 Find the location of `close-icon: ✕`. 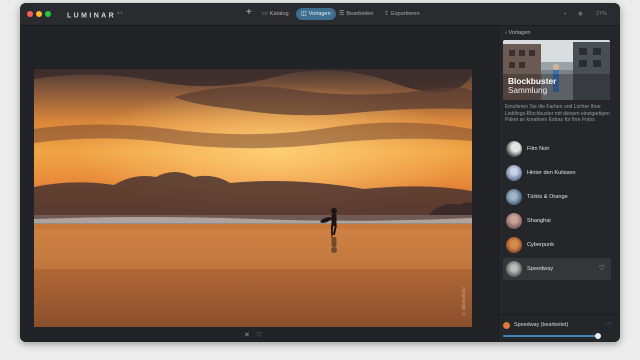

close-icon: ✕ is located at coordinates (247, 336).